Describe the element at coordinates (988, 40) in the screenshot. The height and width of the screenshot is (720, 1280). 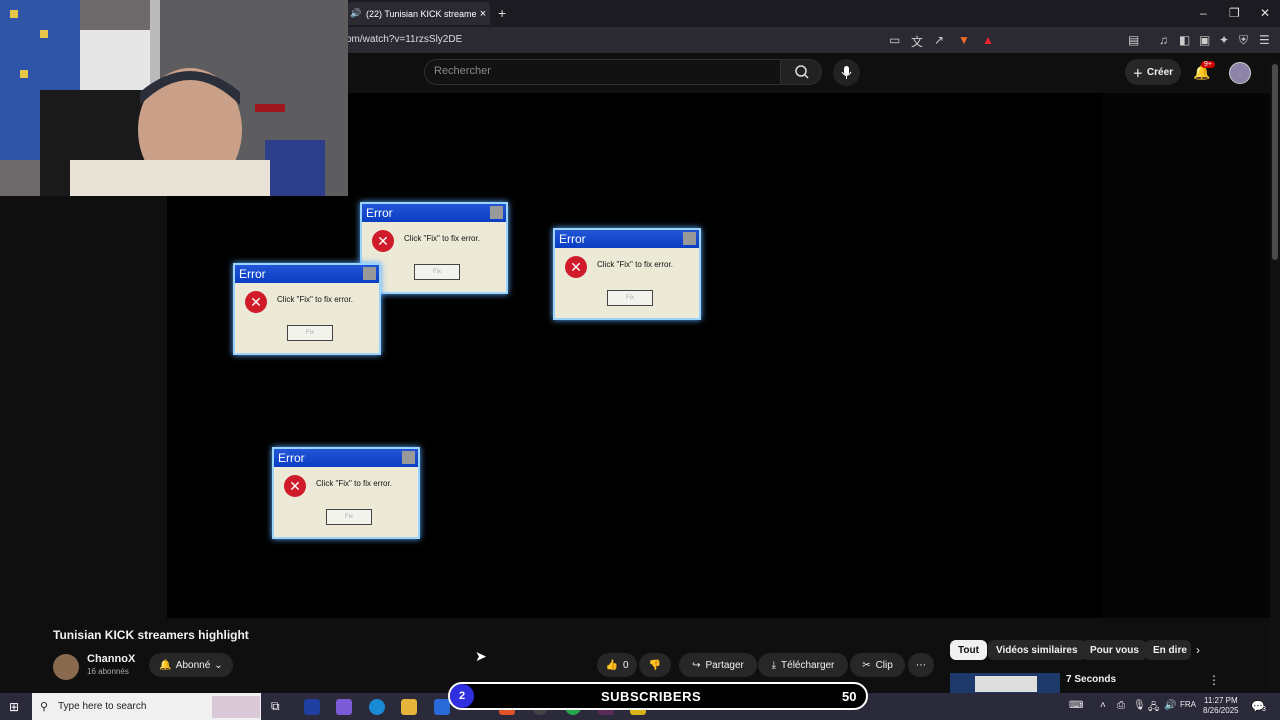
I see `rewards-icon: ▲` at that location.